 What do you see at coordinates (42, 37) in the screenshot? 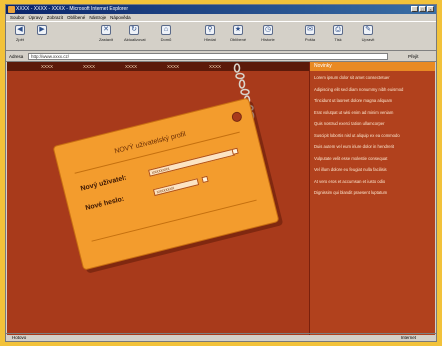
I see `forward-button: ▶` at bounding box center [42, 37].